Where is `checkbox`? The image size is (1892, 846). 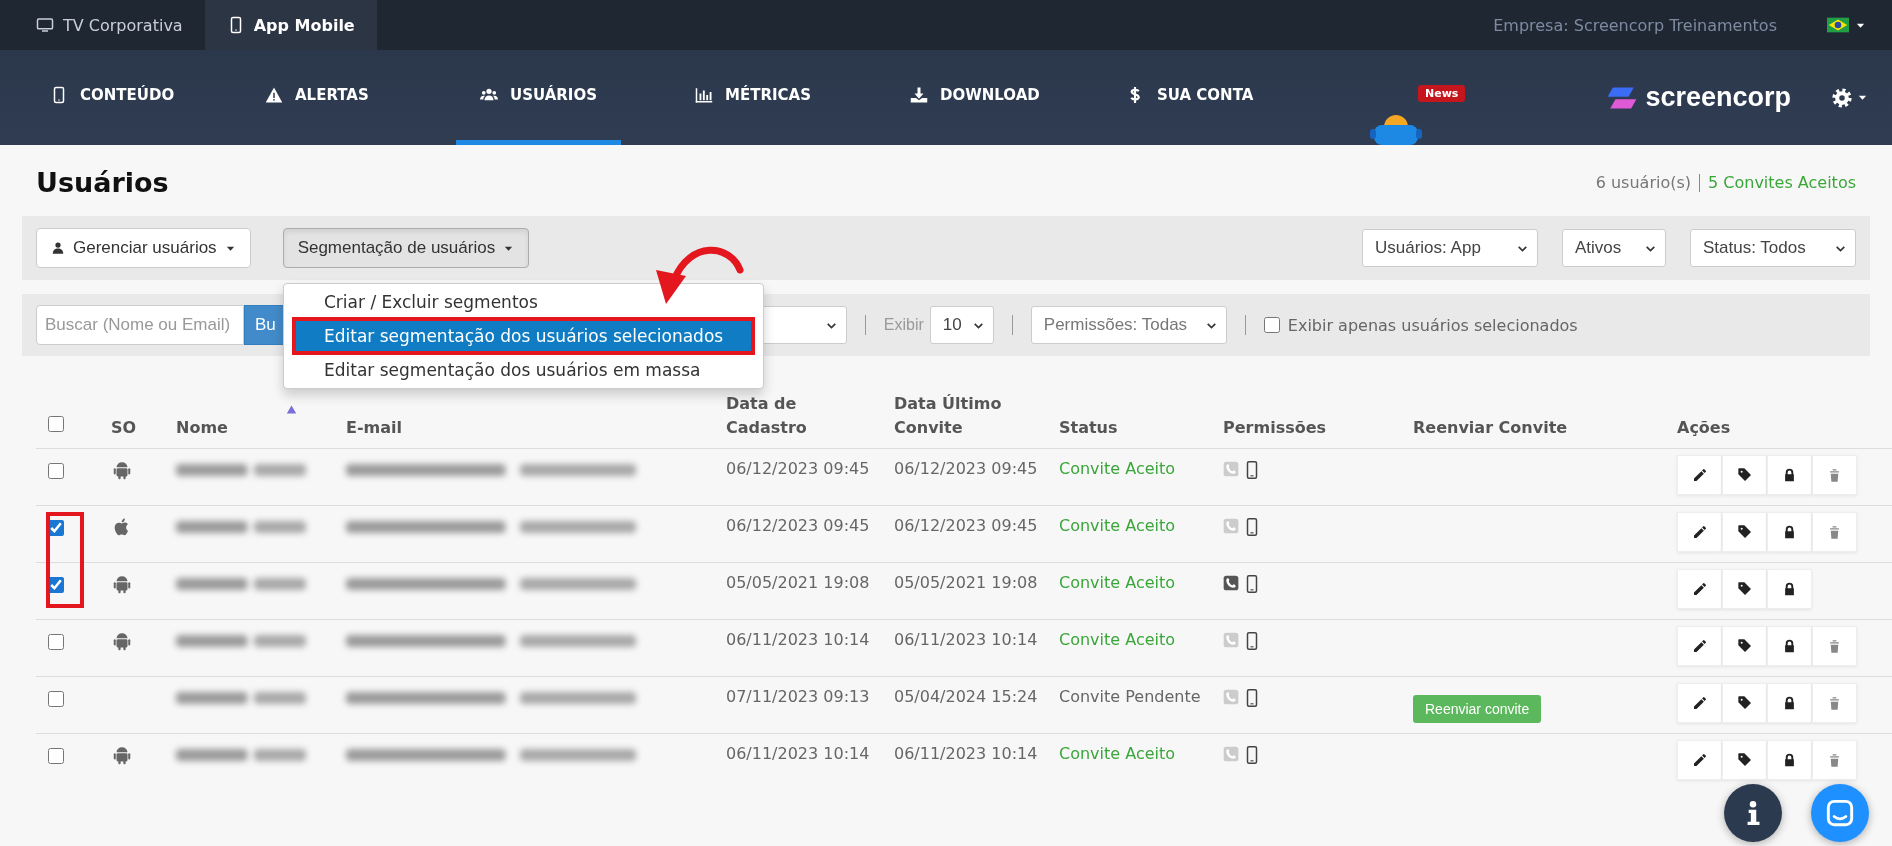 checkbox is located at coordinates (1271, 325).